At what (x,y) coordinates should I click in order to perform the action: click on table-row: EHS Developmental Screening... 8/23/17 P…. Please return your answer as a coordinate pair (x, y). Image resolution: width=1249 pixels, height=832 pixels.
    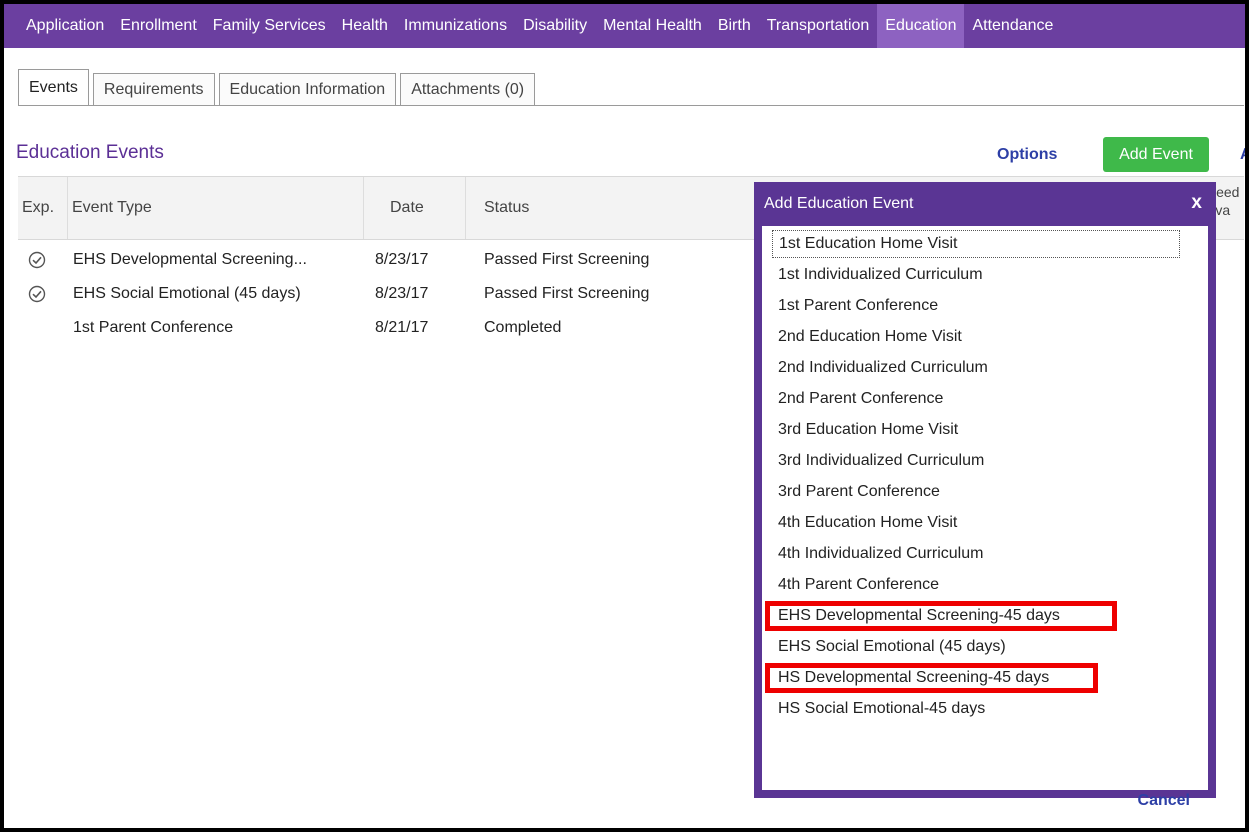
    Looking at the image, I should click on (388, 261).